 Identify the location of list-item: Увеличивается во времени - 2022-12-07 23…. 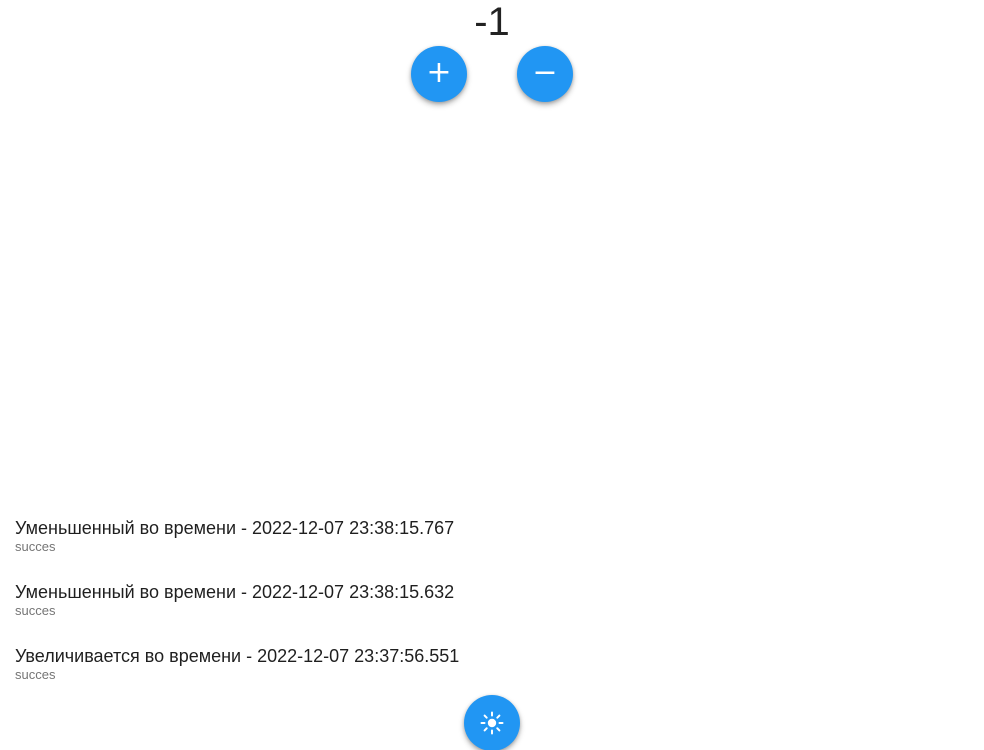
(365, 677).